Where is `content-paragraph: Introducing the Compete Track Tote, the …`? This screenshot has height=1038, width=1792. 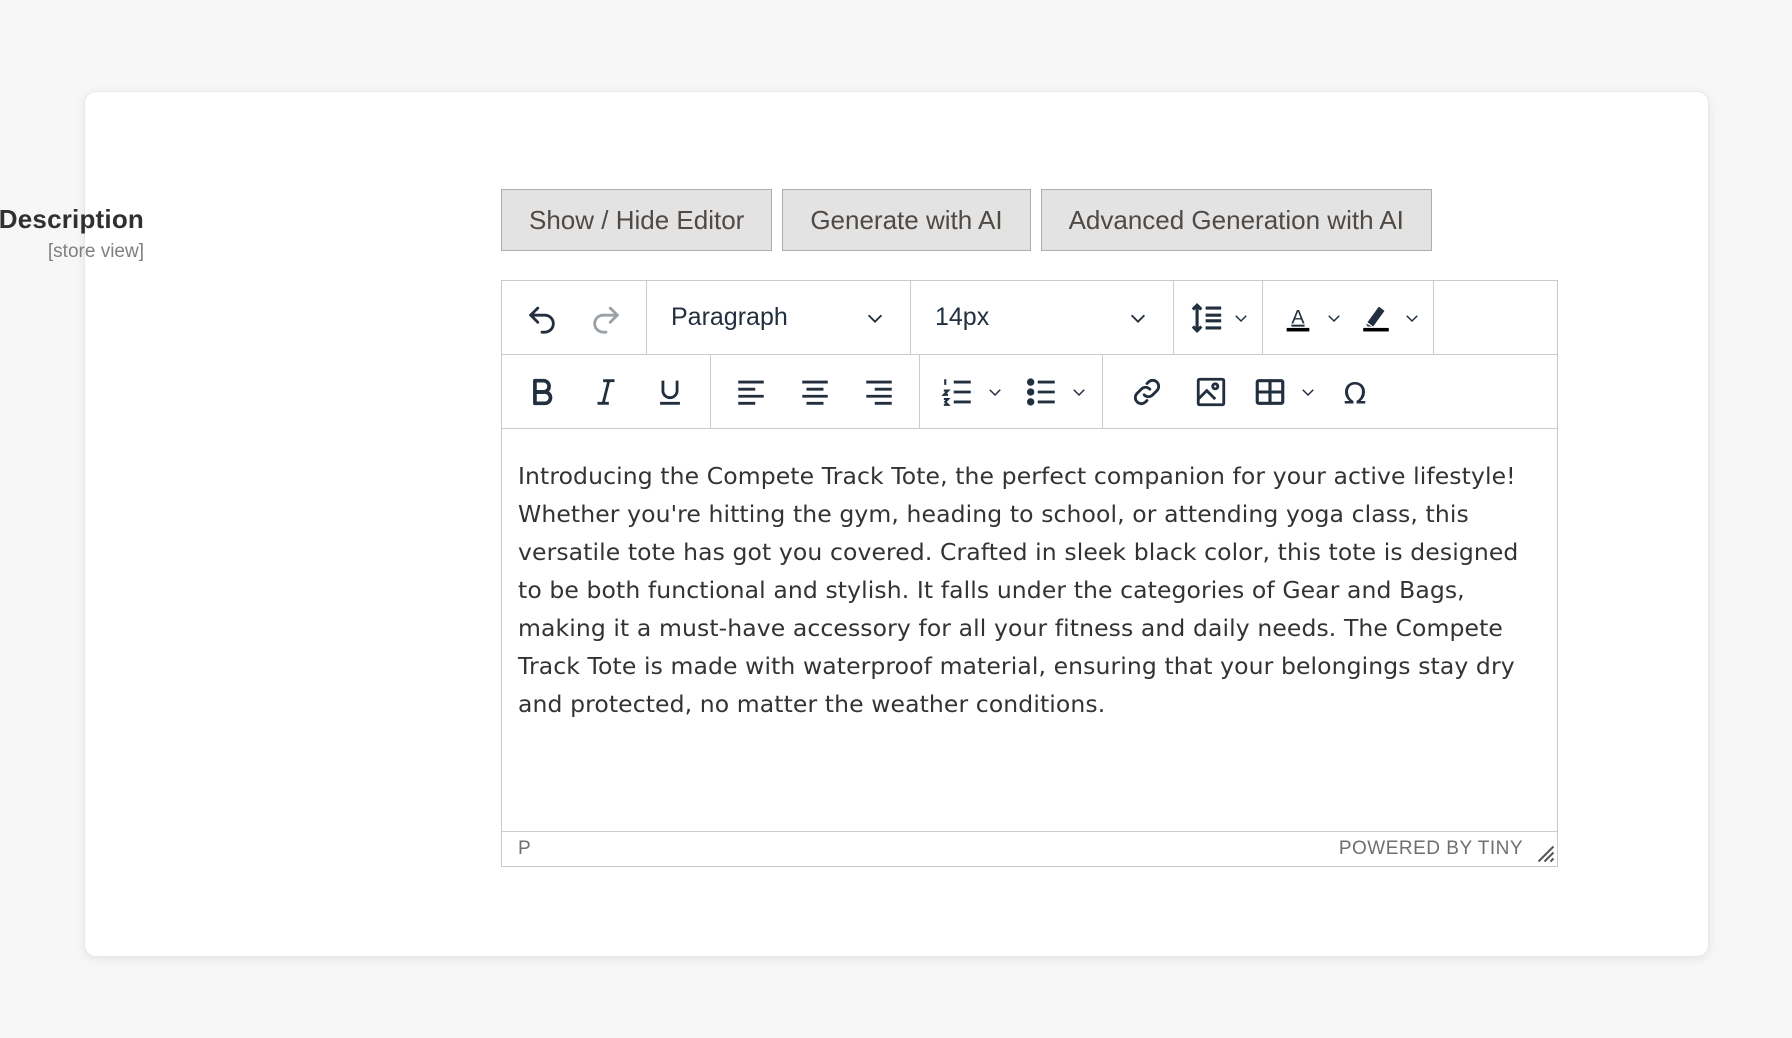
content-paragraph: Introducing the Compete Track Tote, the … is located at coordinates (1018, 590).